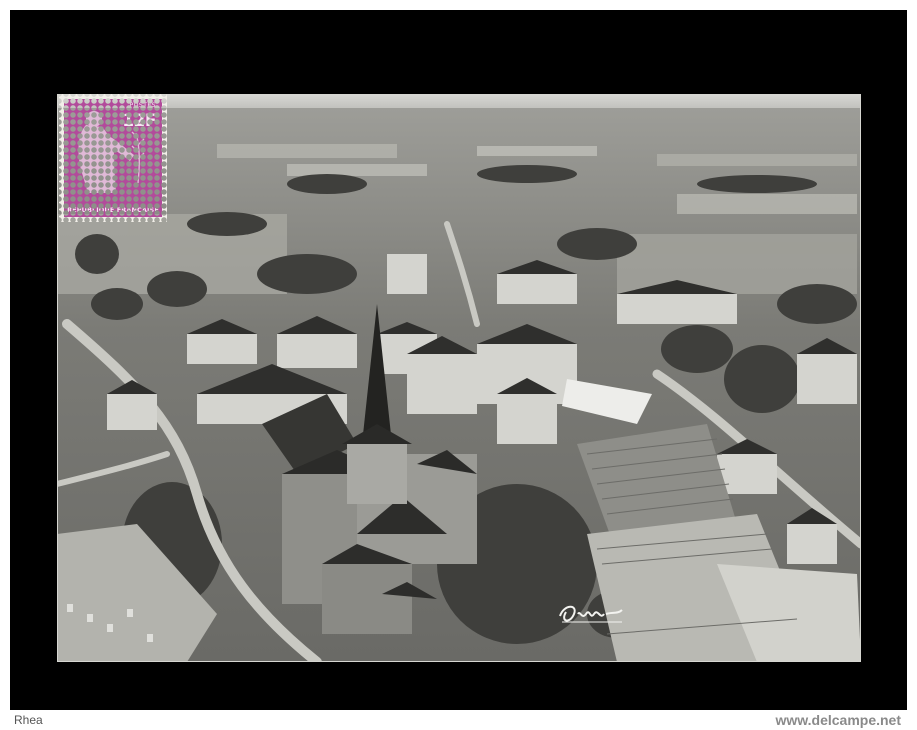 The width and height of the screenshot is (917, 730). I want to click on stamp-country: REPUBLIQUE FRANCAISE, so click(113, 210).